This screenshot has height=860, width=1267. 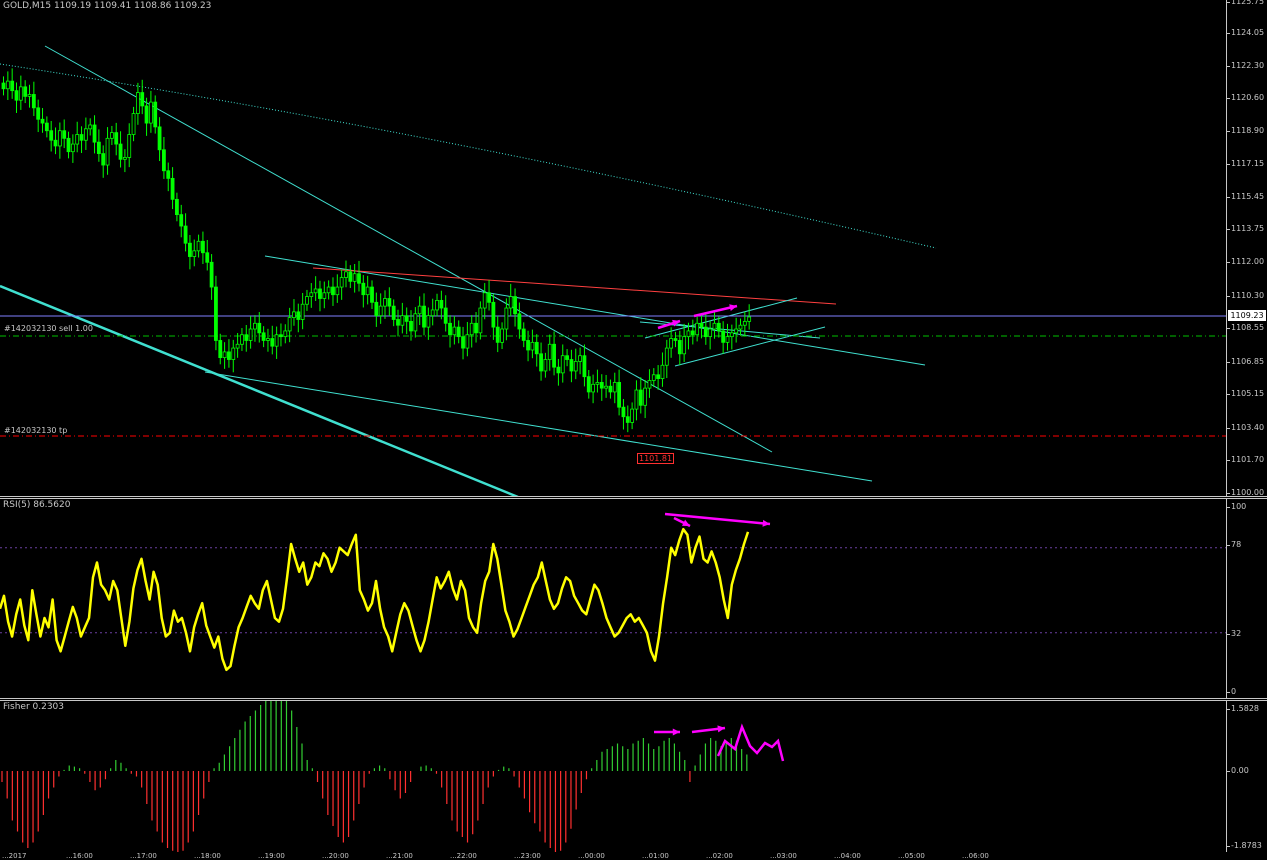 What do you see at coordinates (750, 742) in the screenshot?
I see `fisher-zigzag-arrows` at bounding box center [750, 742].